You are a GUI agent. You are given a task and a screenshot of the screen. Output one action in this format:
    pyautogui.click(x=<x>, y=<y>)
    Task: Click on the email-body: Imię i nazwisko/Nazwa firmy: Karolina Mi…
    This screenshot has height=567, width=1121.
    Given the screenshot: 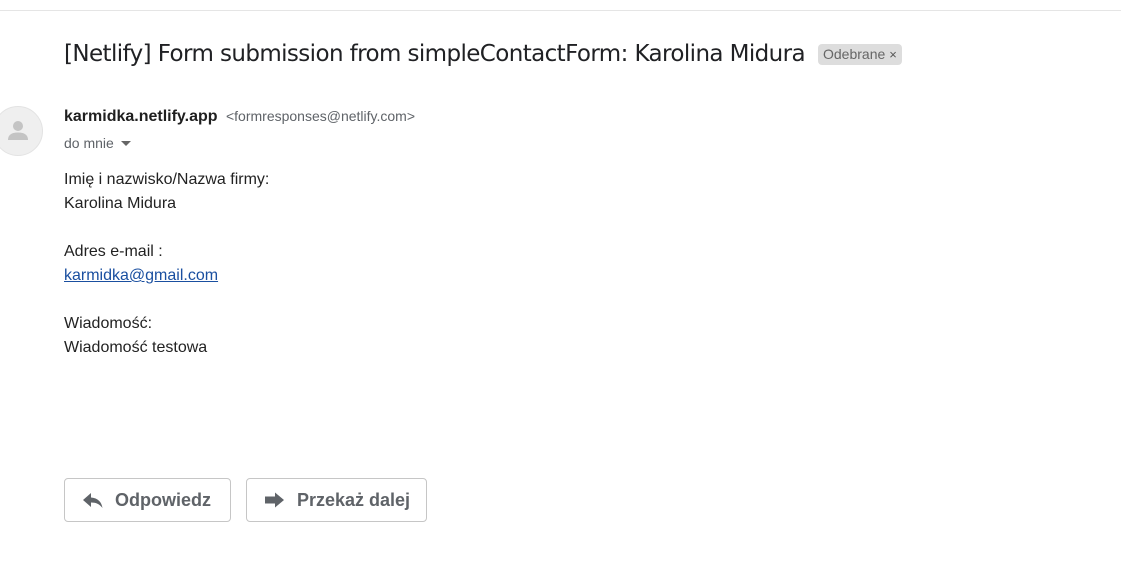 What is the action you would take?
    pyautogui.click(x=166, y=264)
    